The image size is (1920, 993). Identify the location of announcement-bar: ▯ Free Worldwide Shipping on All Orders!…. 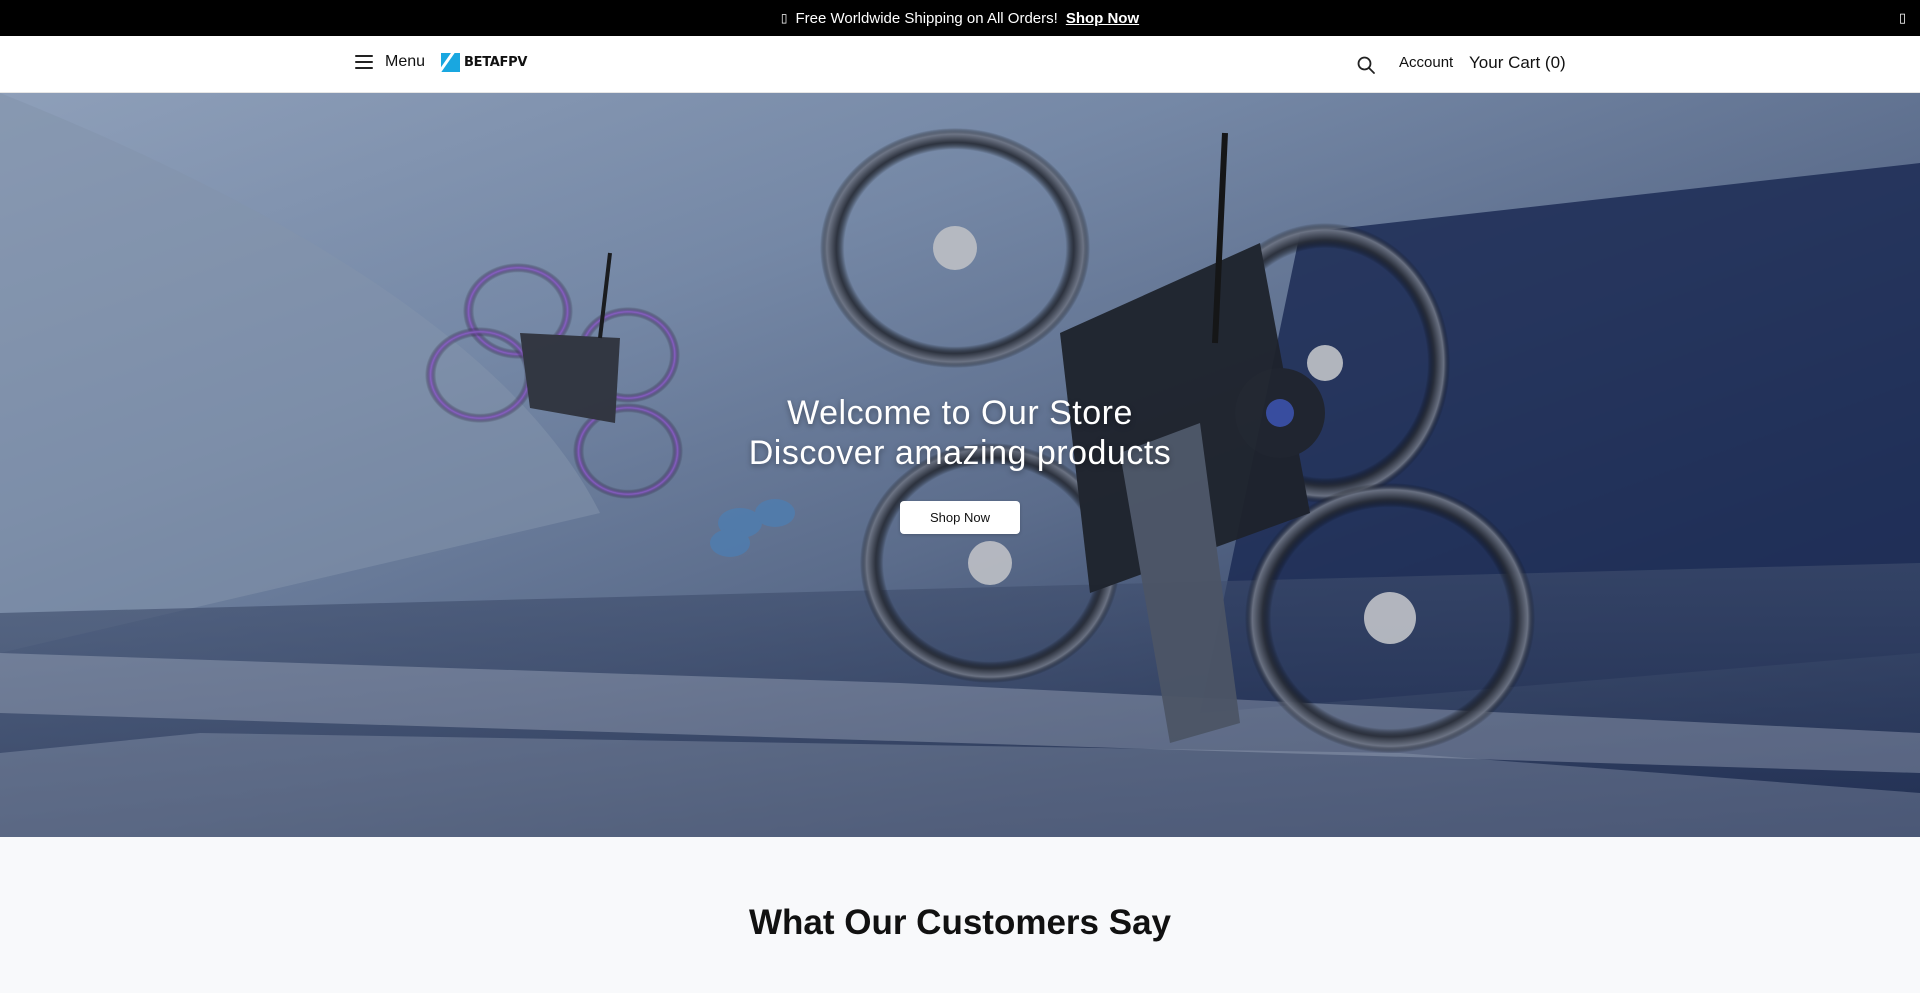
(960, 18).